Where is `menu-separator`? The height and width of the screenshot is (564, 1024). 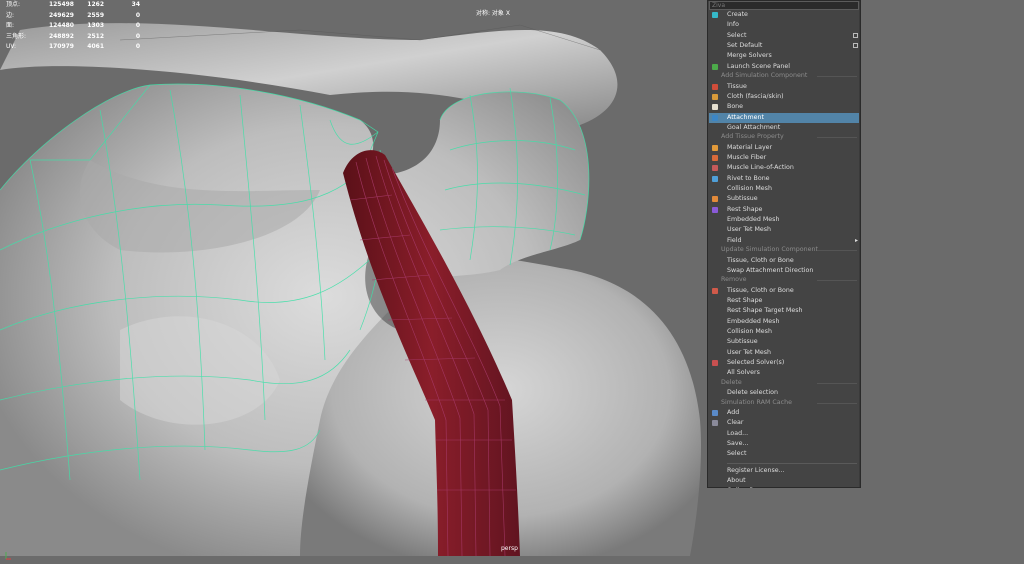
menu-separator is located at coordinates (792, 463).